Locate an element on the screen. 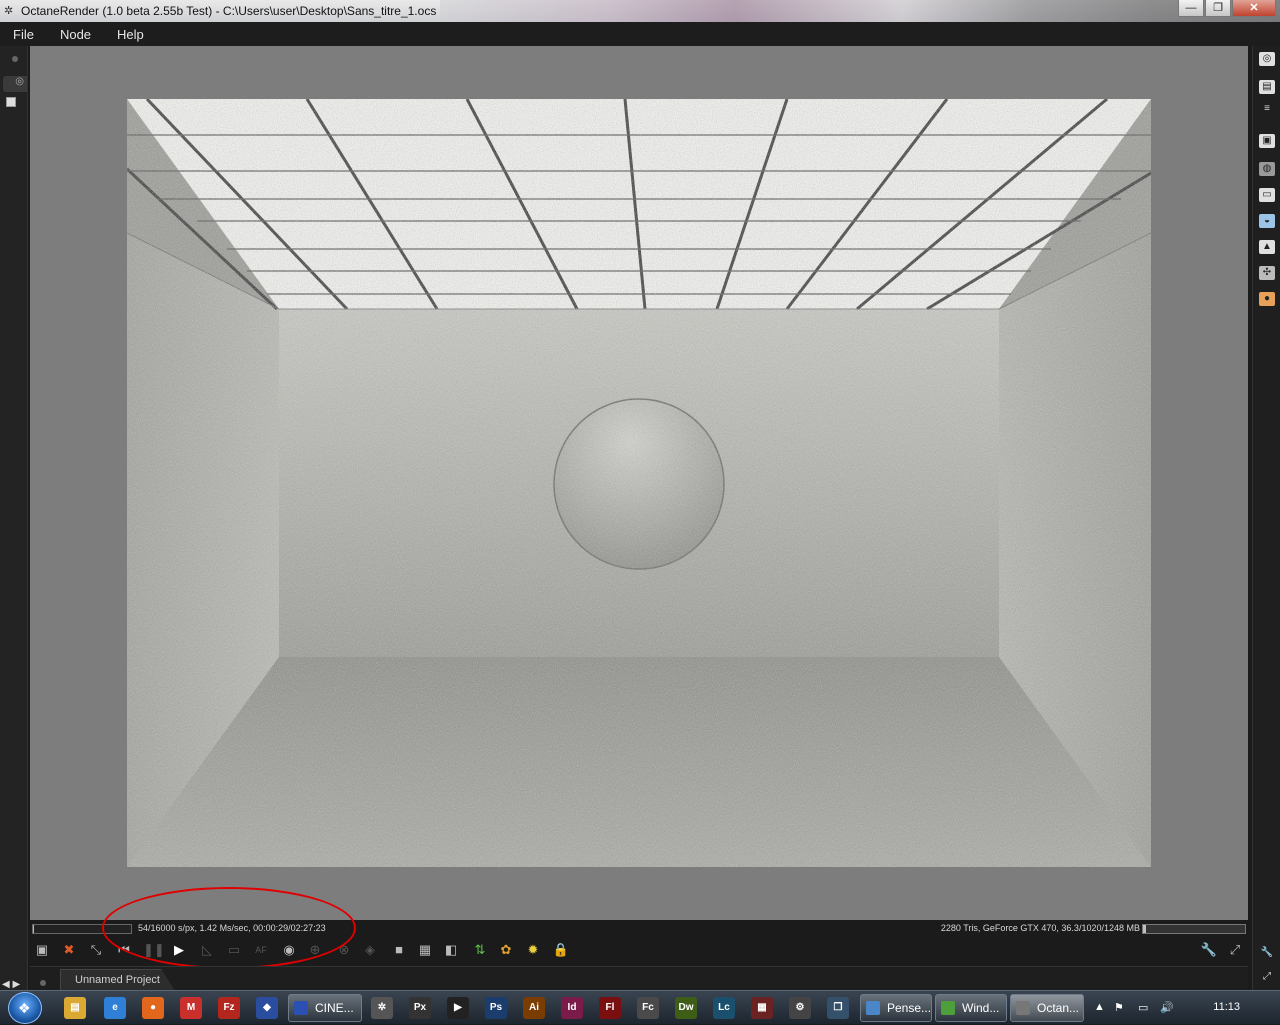 This screenshot has width=1280, height=1025. tray-expand-icon: ▲ is located at coordinates (1099, 1007).